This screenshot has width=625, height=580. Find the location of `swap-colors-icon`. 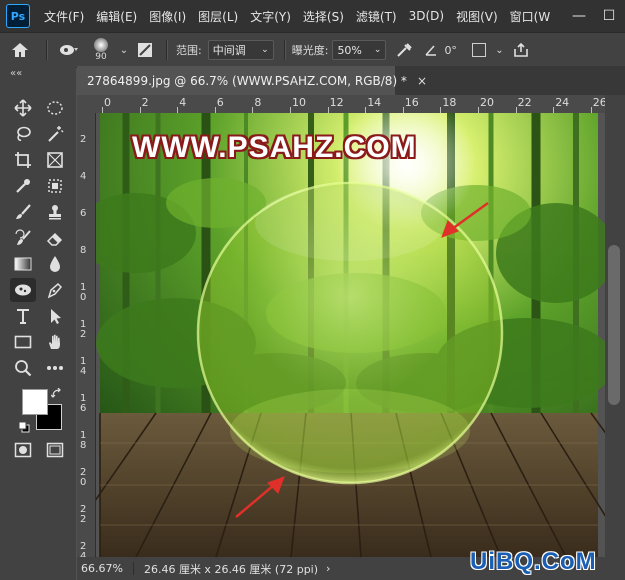

swap-colors-icon is located at coordinates (56, 394).